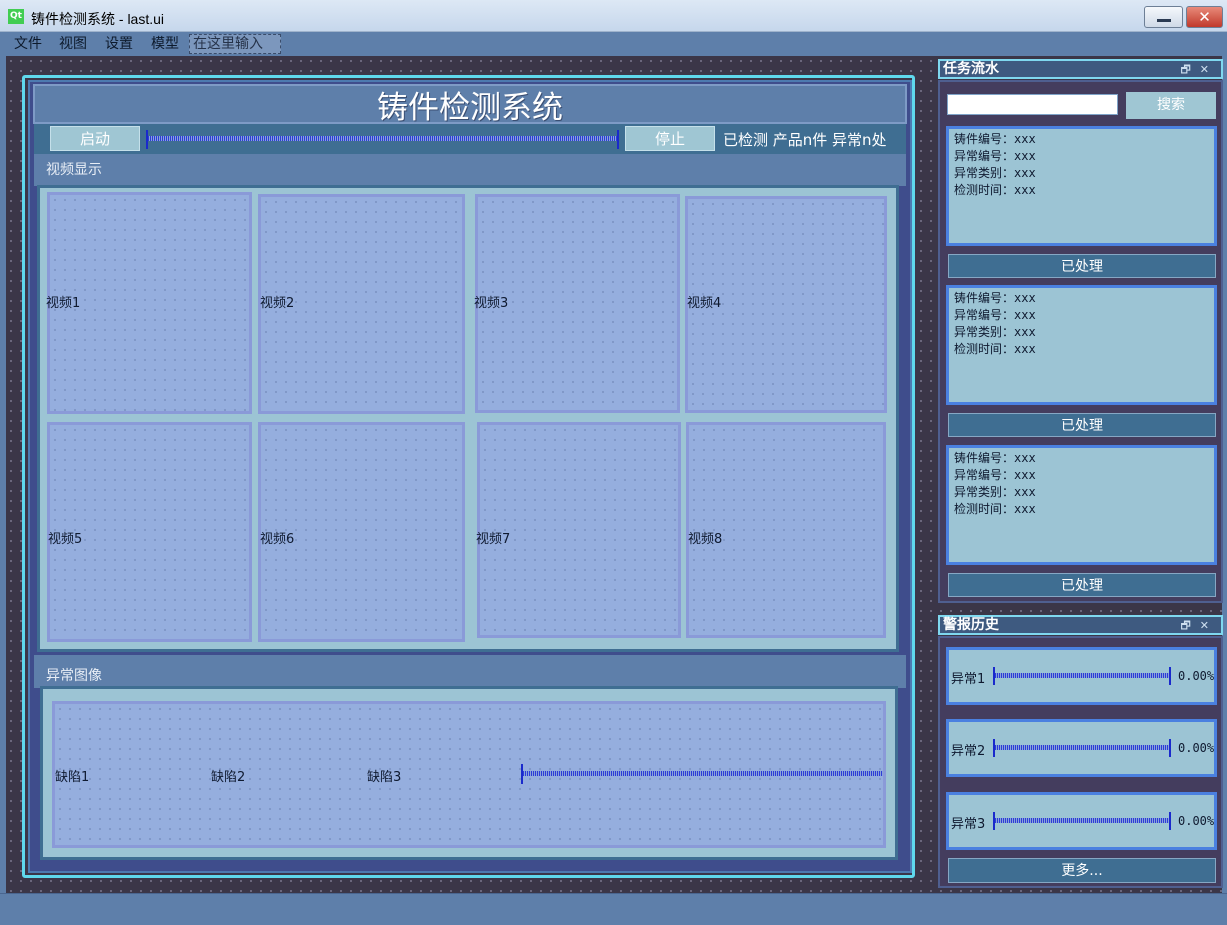  Describe the element at coordinates (74, 170) in the screenshot. I see `video-section-title: 视频显示` at that location.